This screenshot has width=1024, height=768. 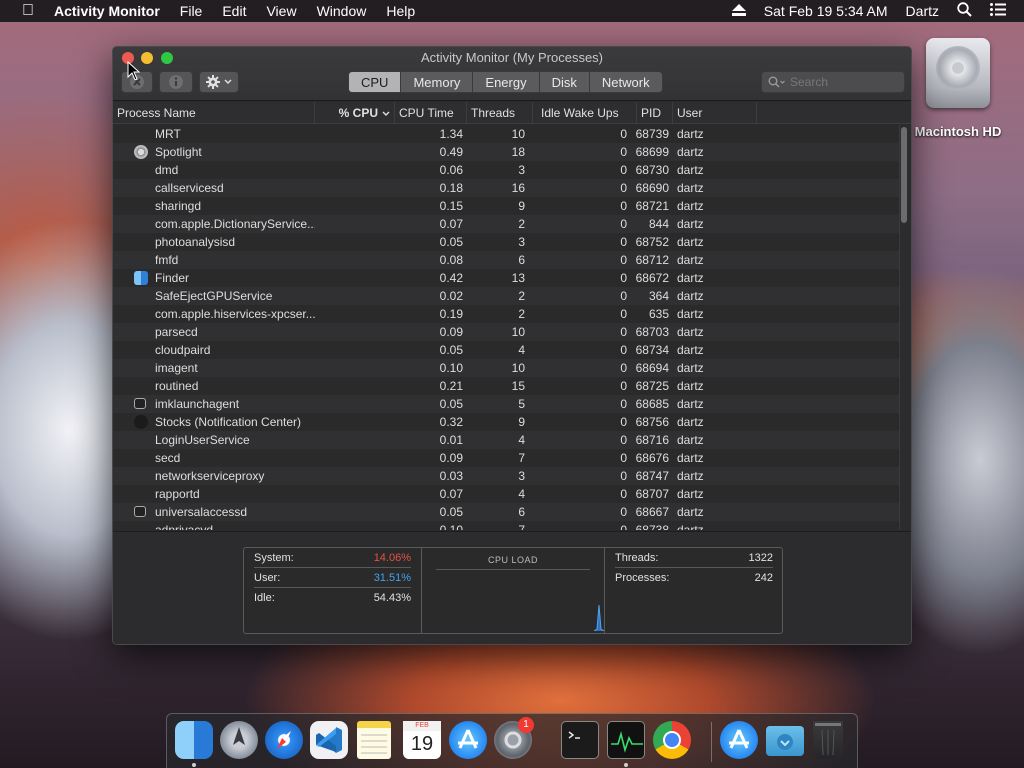 I want to click on menubar-user: Dartz, so click(x=922, y=11).